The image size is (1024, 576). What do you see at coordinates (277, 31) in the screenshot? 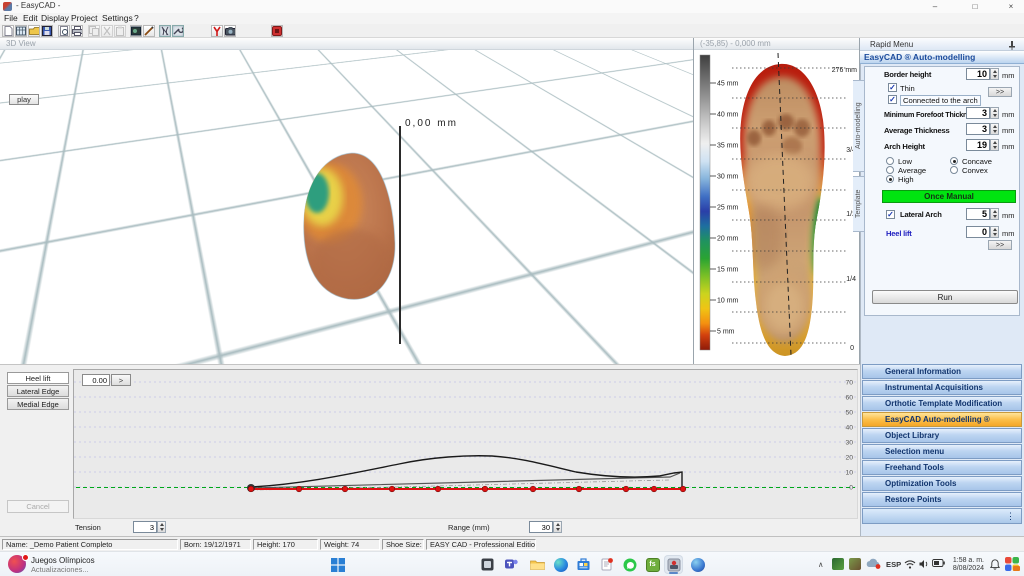
I see `record-button` at bounding box center [277, 31].